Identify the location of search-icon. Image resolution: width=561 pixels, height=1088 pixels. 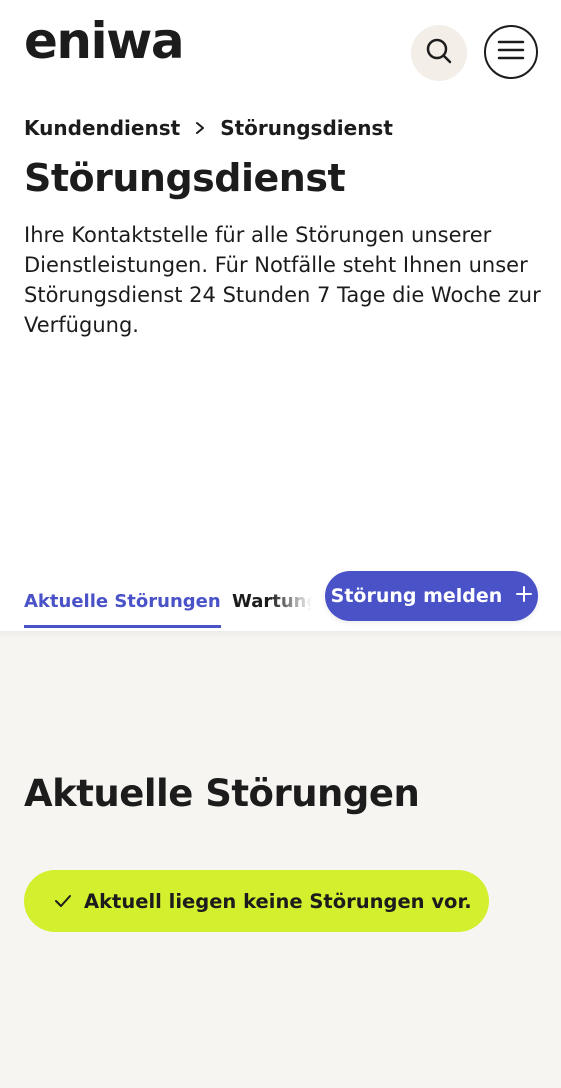
(439, 53).